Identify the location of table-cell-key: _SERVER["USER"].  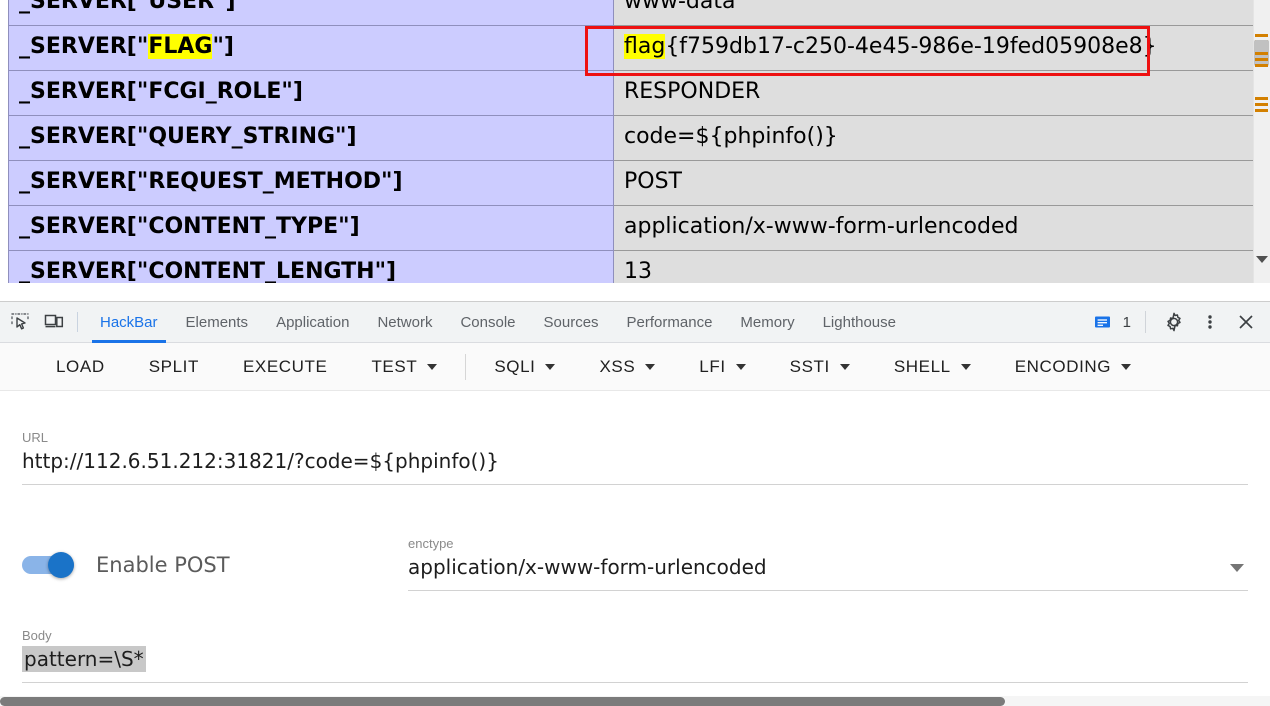
(311, 13).